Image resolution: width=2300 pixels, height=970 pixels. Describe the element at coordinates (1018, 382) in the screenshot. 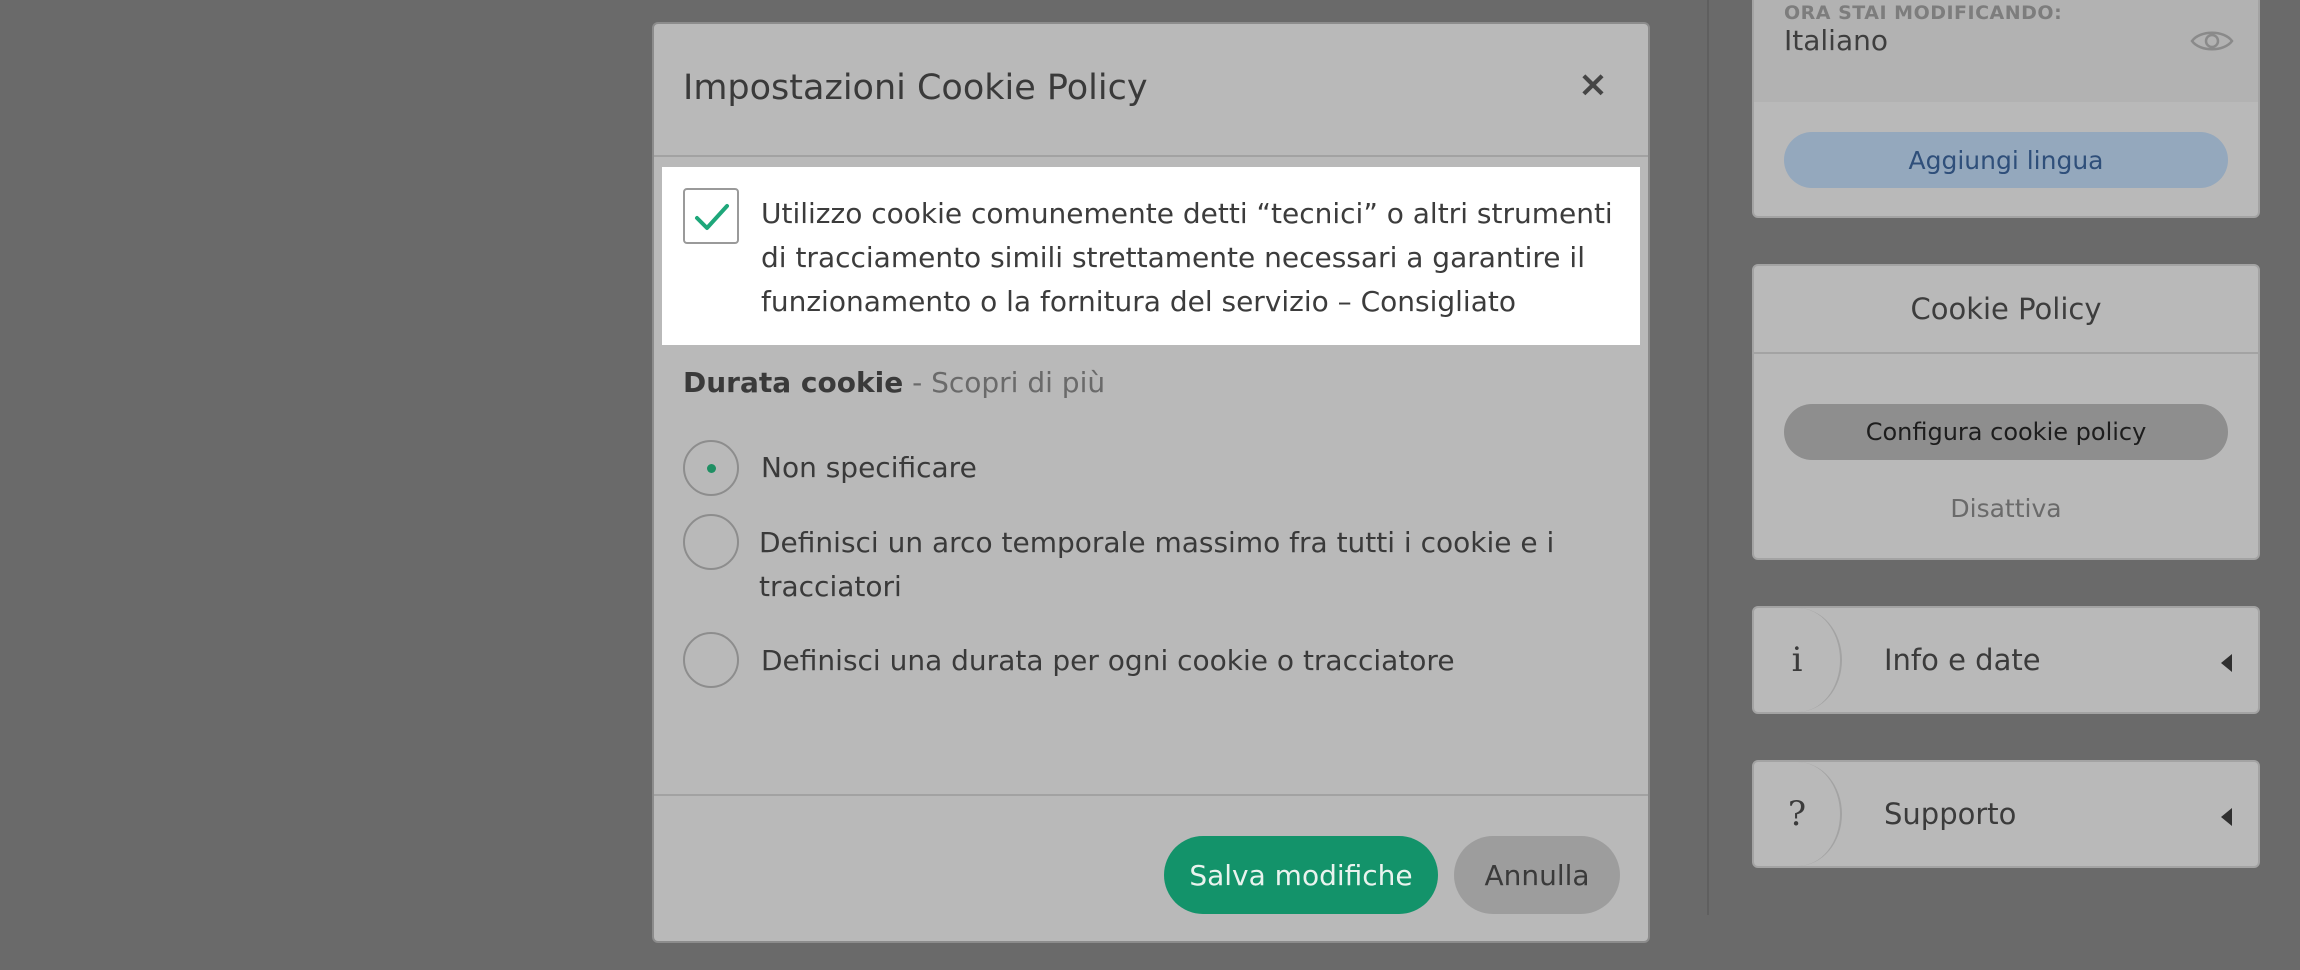

I see `learn-more-link: Scopri di più` at that location.